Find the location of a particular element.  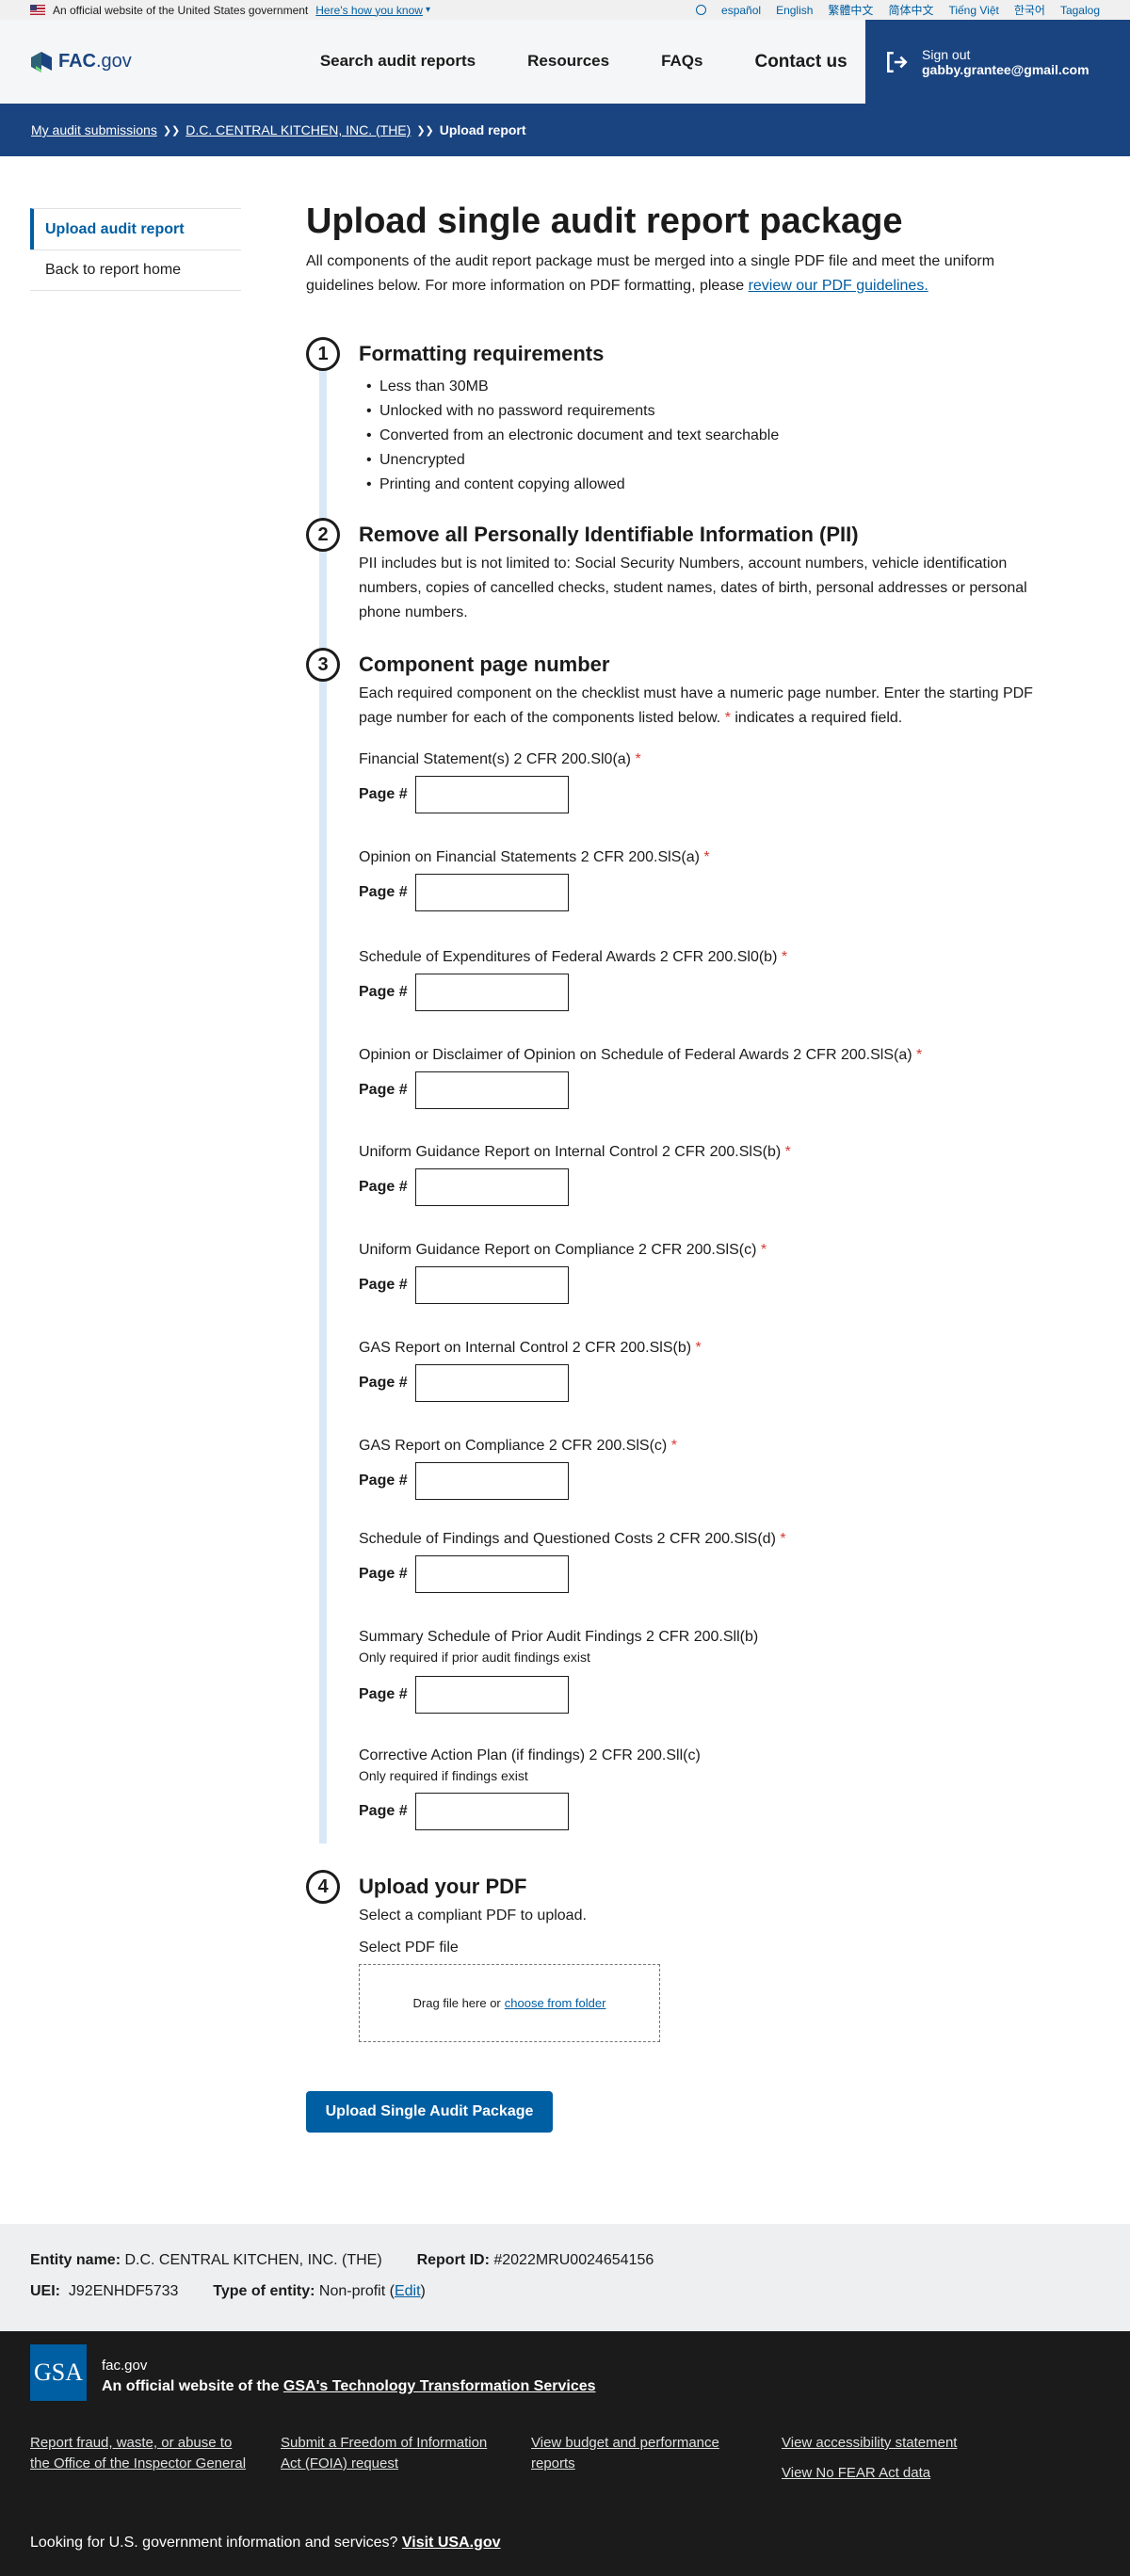

file-dropzone: Drag file here or choose from folder is located at coordinates (509, 2003).